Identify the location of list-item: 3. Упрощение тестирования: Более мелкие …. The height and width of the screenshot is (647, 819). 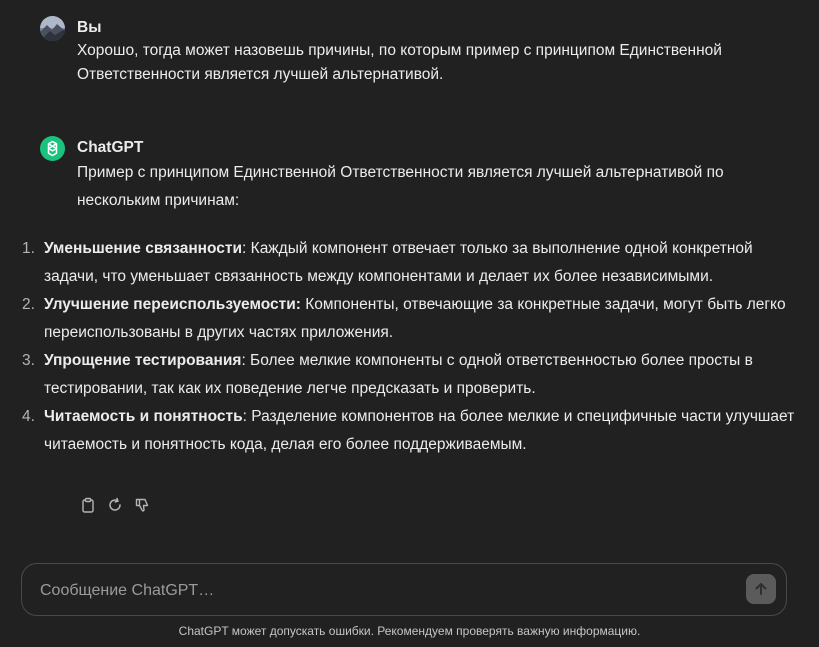
(410, 375).